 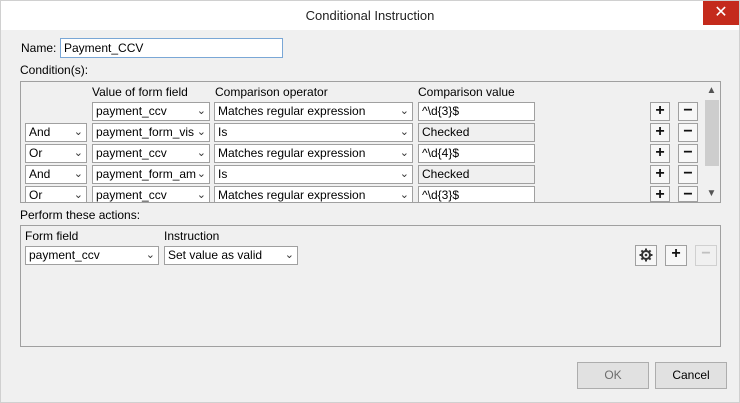 What do you see at coordinates (712, 133) in the screenshot?
I see `scroll-thumb` at bounding box center [712, 133].